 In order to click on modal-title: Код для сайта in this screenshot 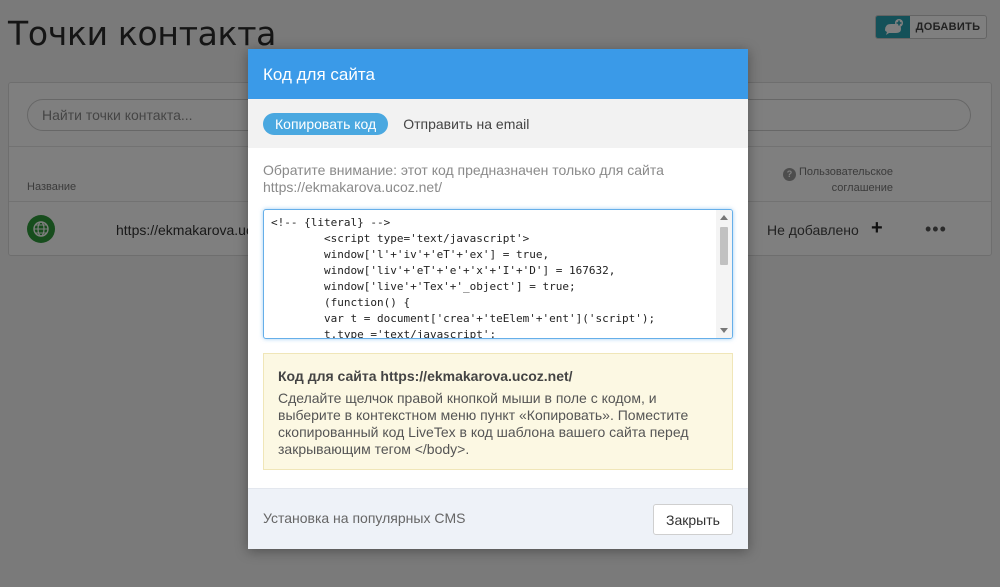, I will do `click(498, 74)`.